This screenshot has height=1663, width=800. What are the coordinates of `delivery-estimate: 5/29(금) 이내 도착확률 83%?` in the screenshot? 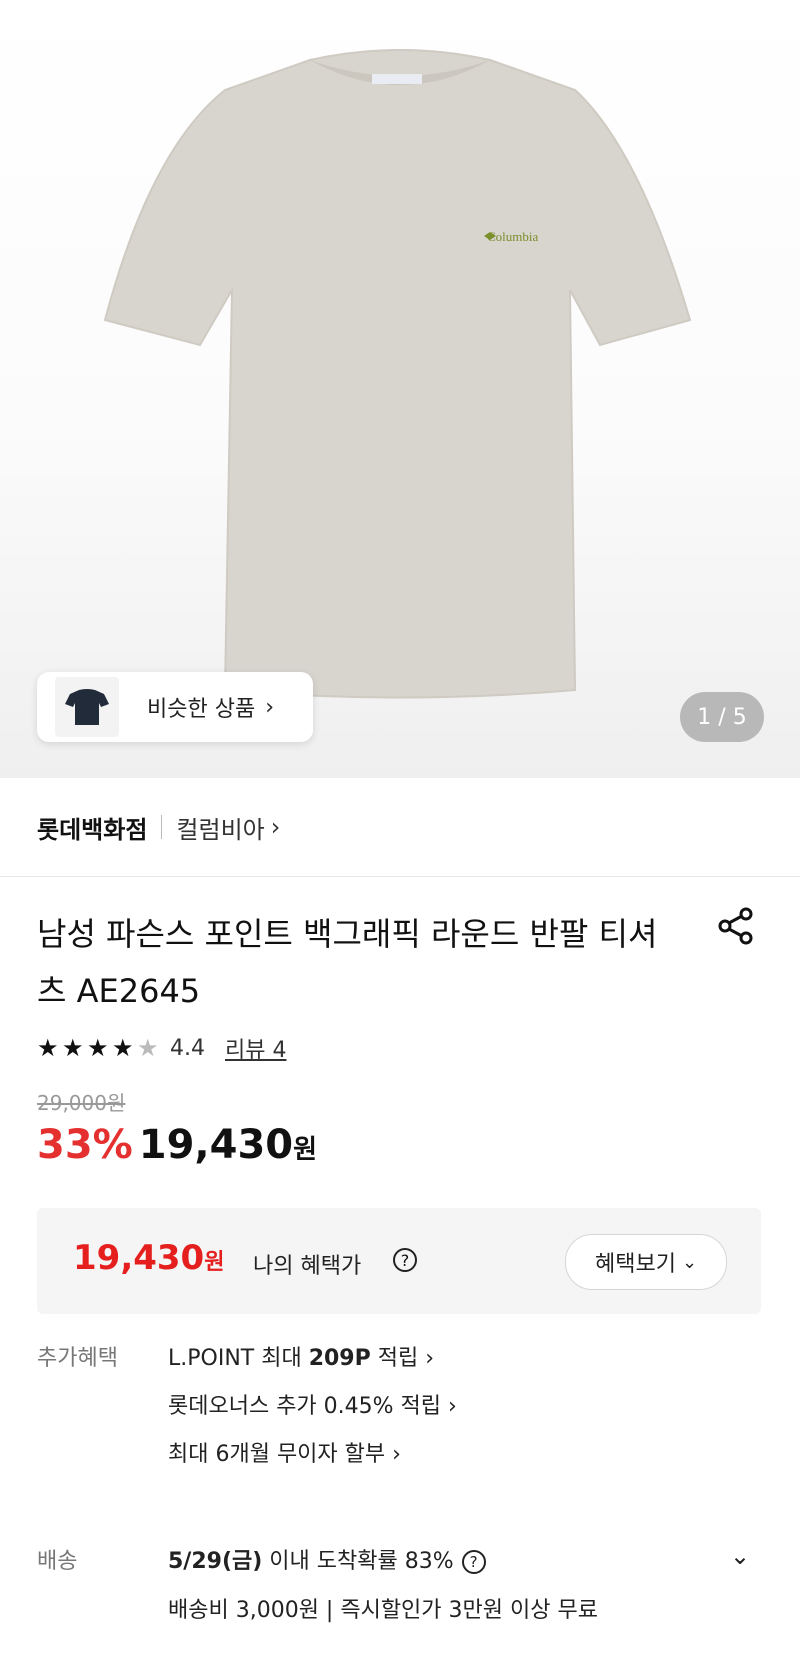 It's located at (327, 1559).